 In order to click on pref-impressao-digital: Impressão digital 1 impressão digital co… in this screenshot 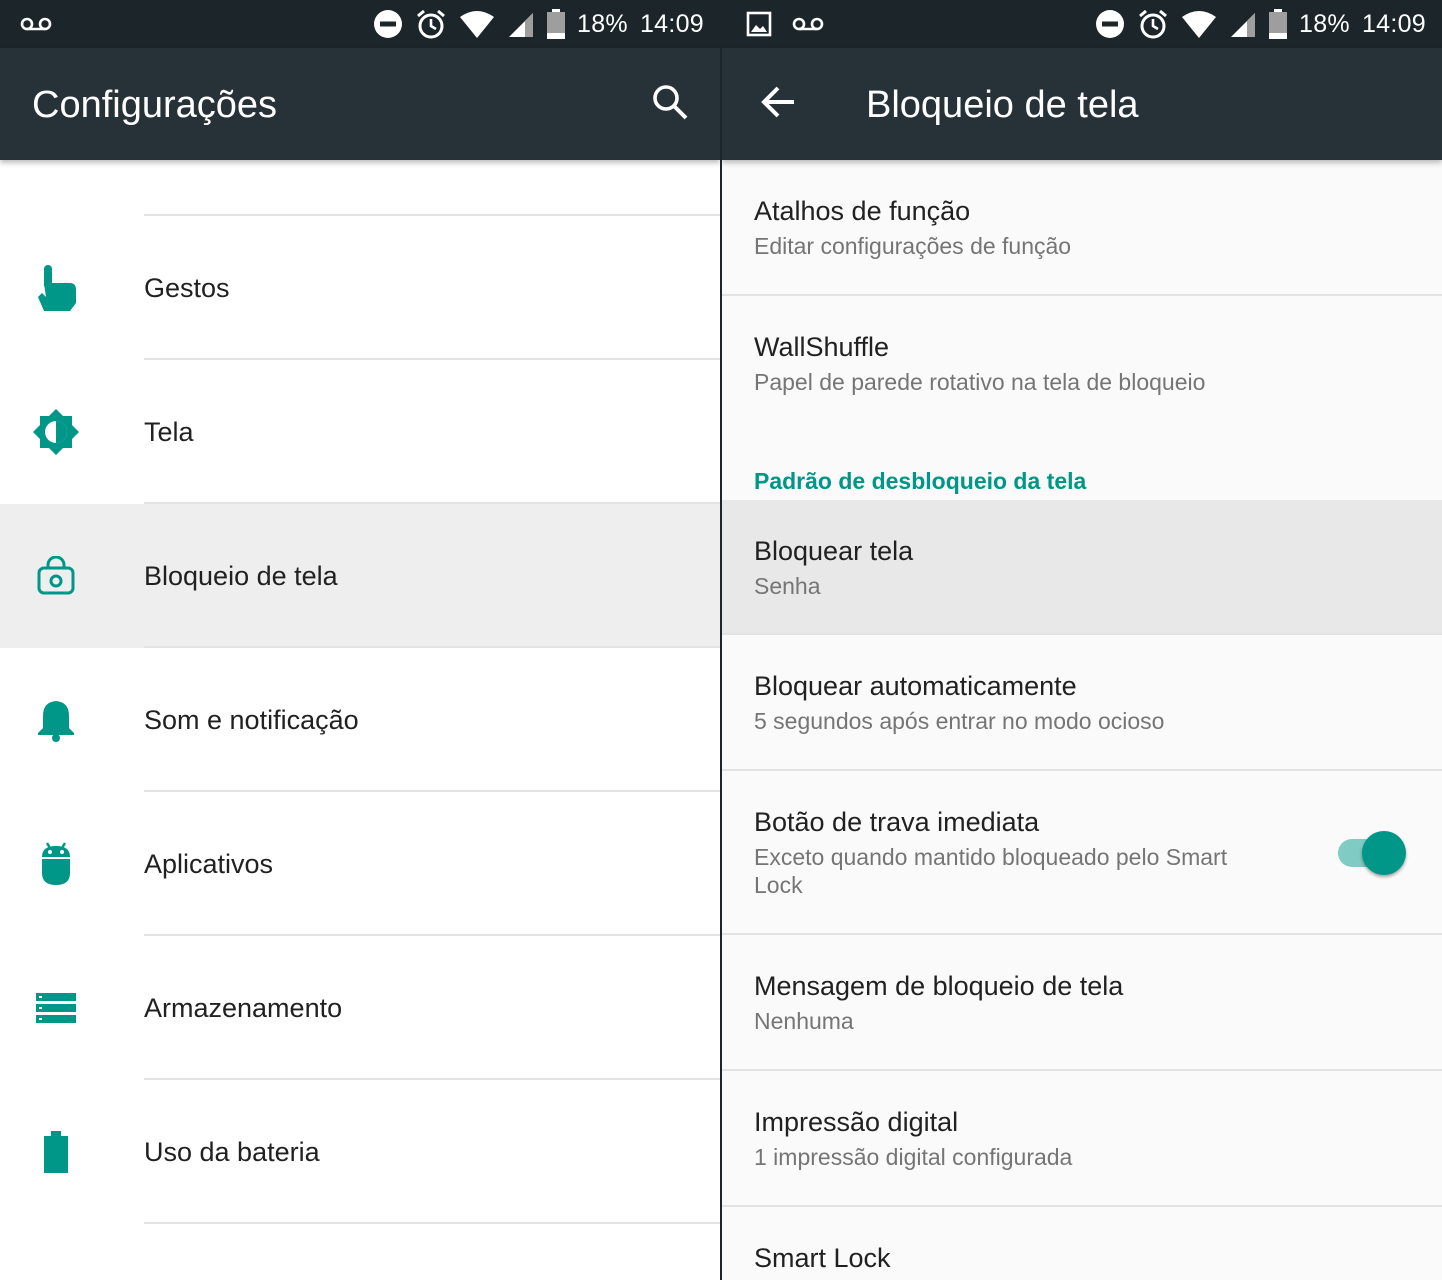, I will do `click(1082, 1138)`.